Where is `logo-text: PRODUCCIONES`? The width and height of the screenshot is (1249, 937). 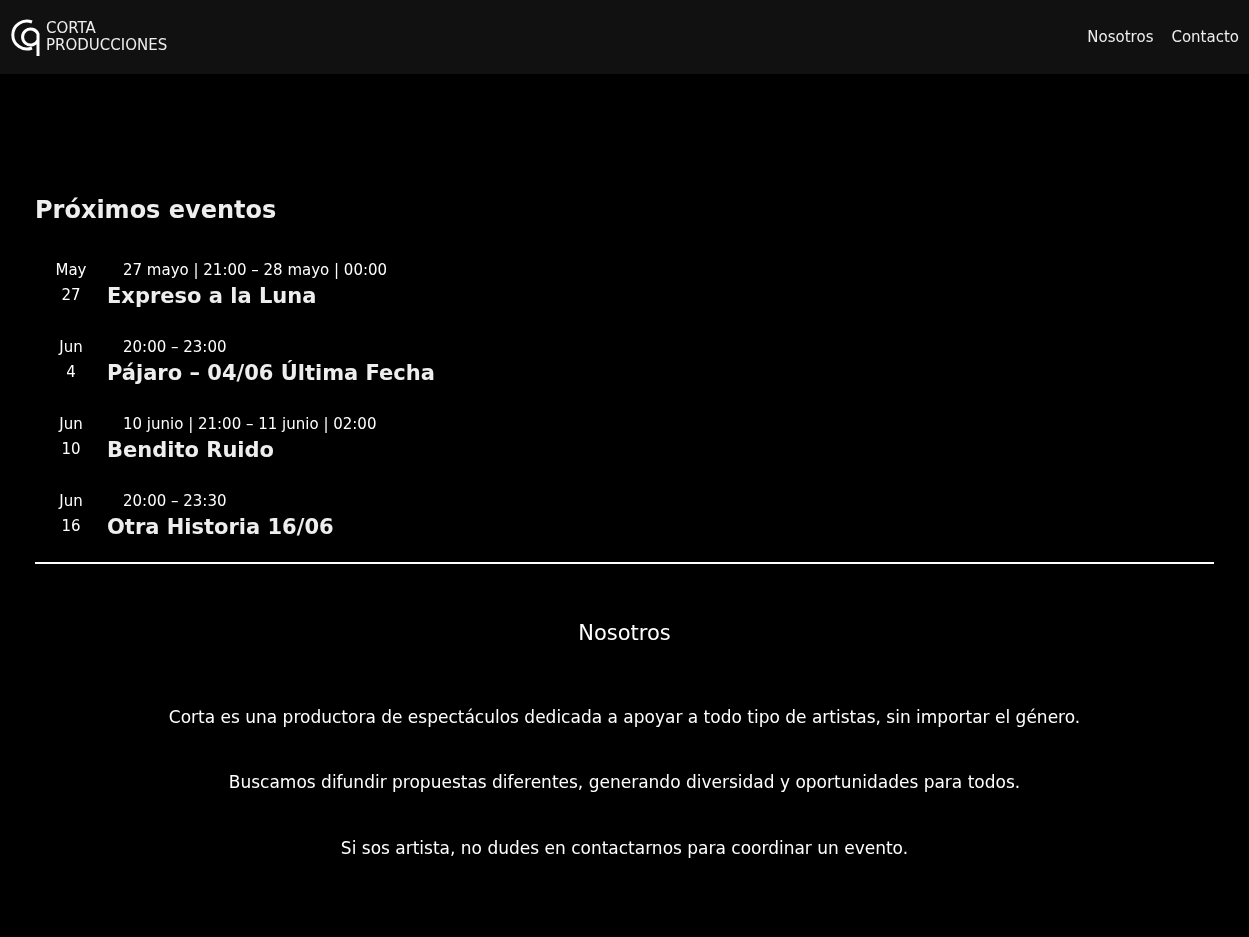
logo-text: PRODUCCIONES is located at coordinates (107, 45).